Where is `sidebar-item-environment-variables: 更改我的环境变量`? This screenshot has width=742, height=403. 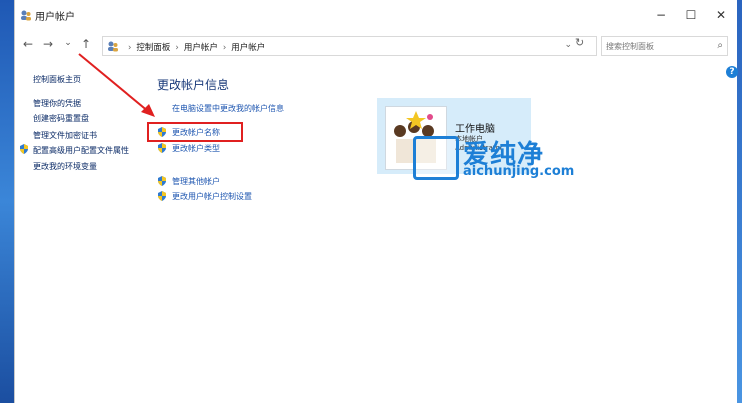
sidebar-item-environment-variables: 更改我的环境变量 is located at coordinates (65, 166).